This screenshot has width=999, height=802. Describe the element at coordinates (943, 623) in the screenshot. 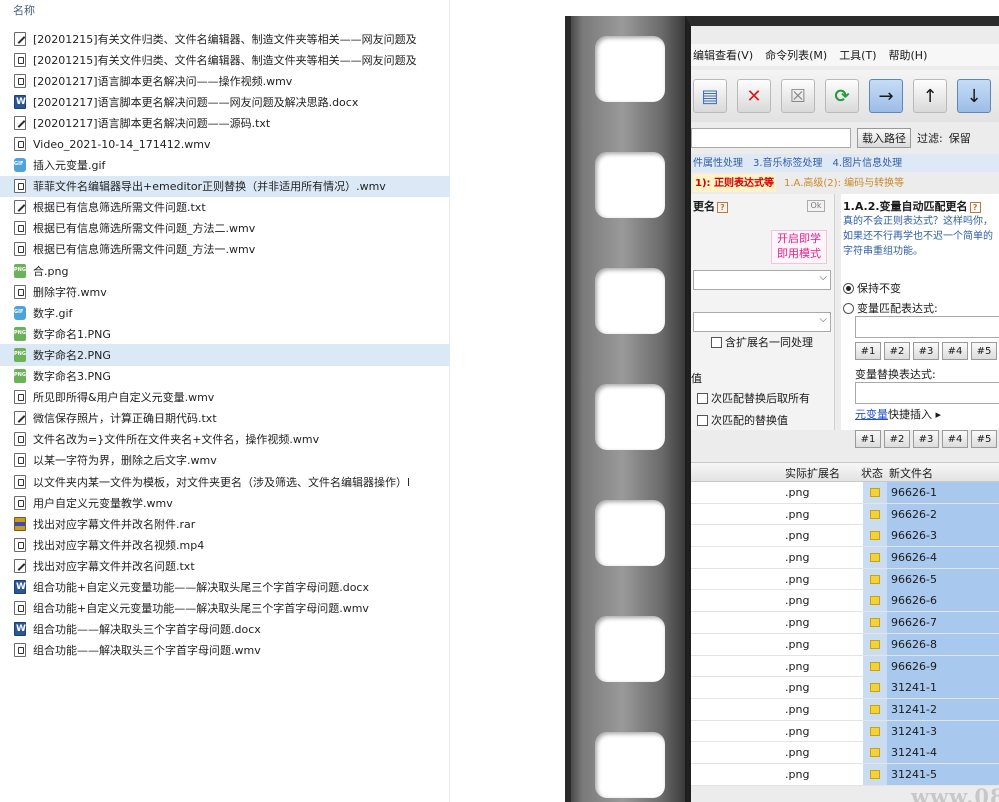

I see `cell-new-filename: 96626-7` at that location.